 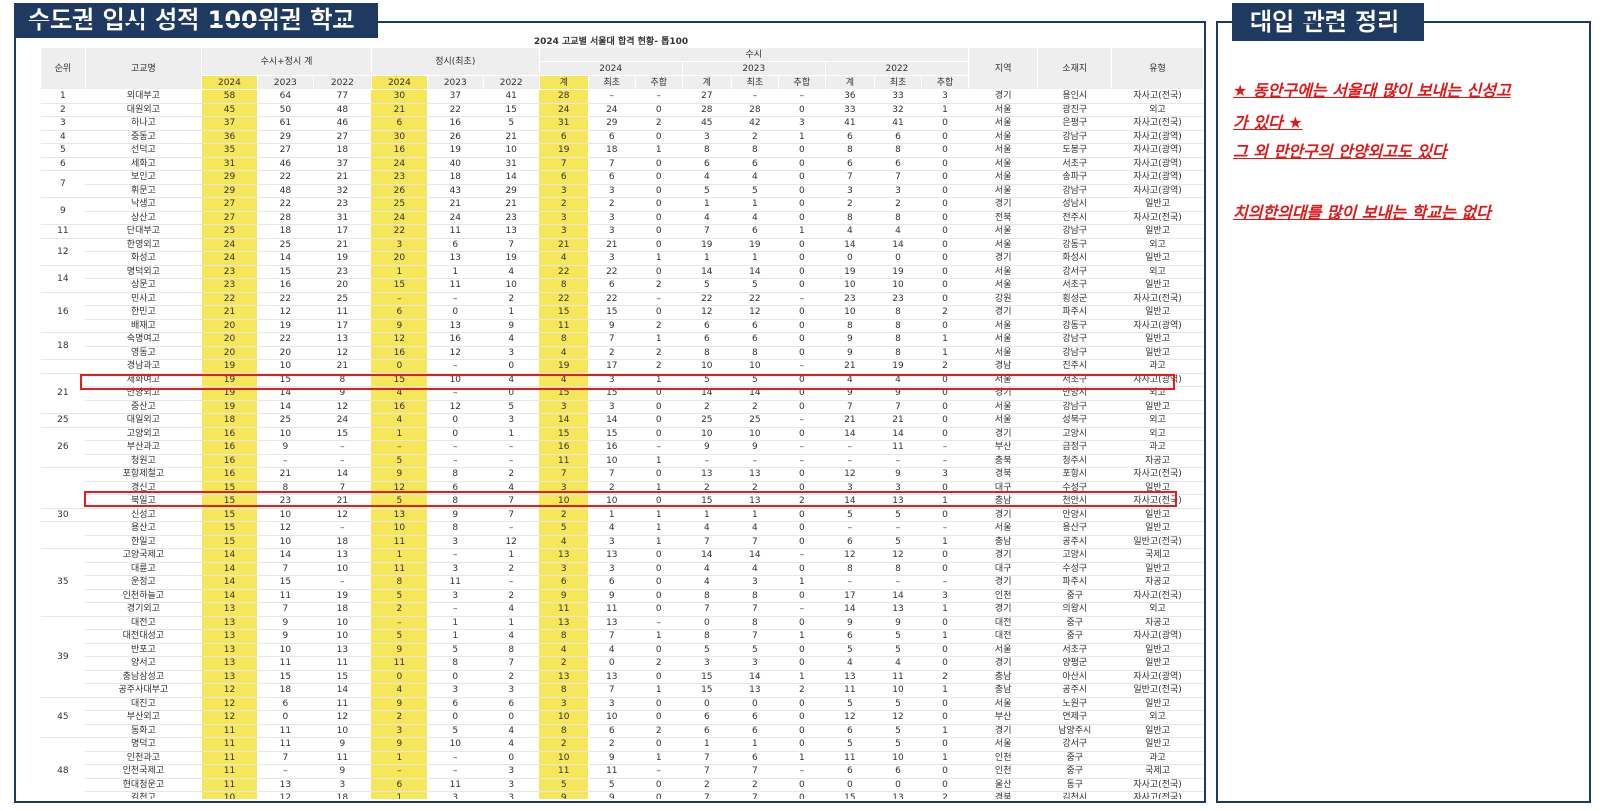 What do you see at coordinates (399, 204) in the screenshot?
I see `regular-2024: 25` at bounding box center [399, 204].